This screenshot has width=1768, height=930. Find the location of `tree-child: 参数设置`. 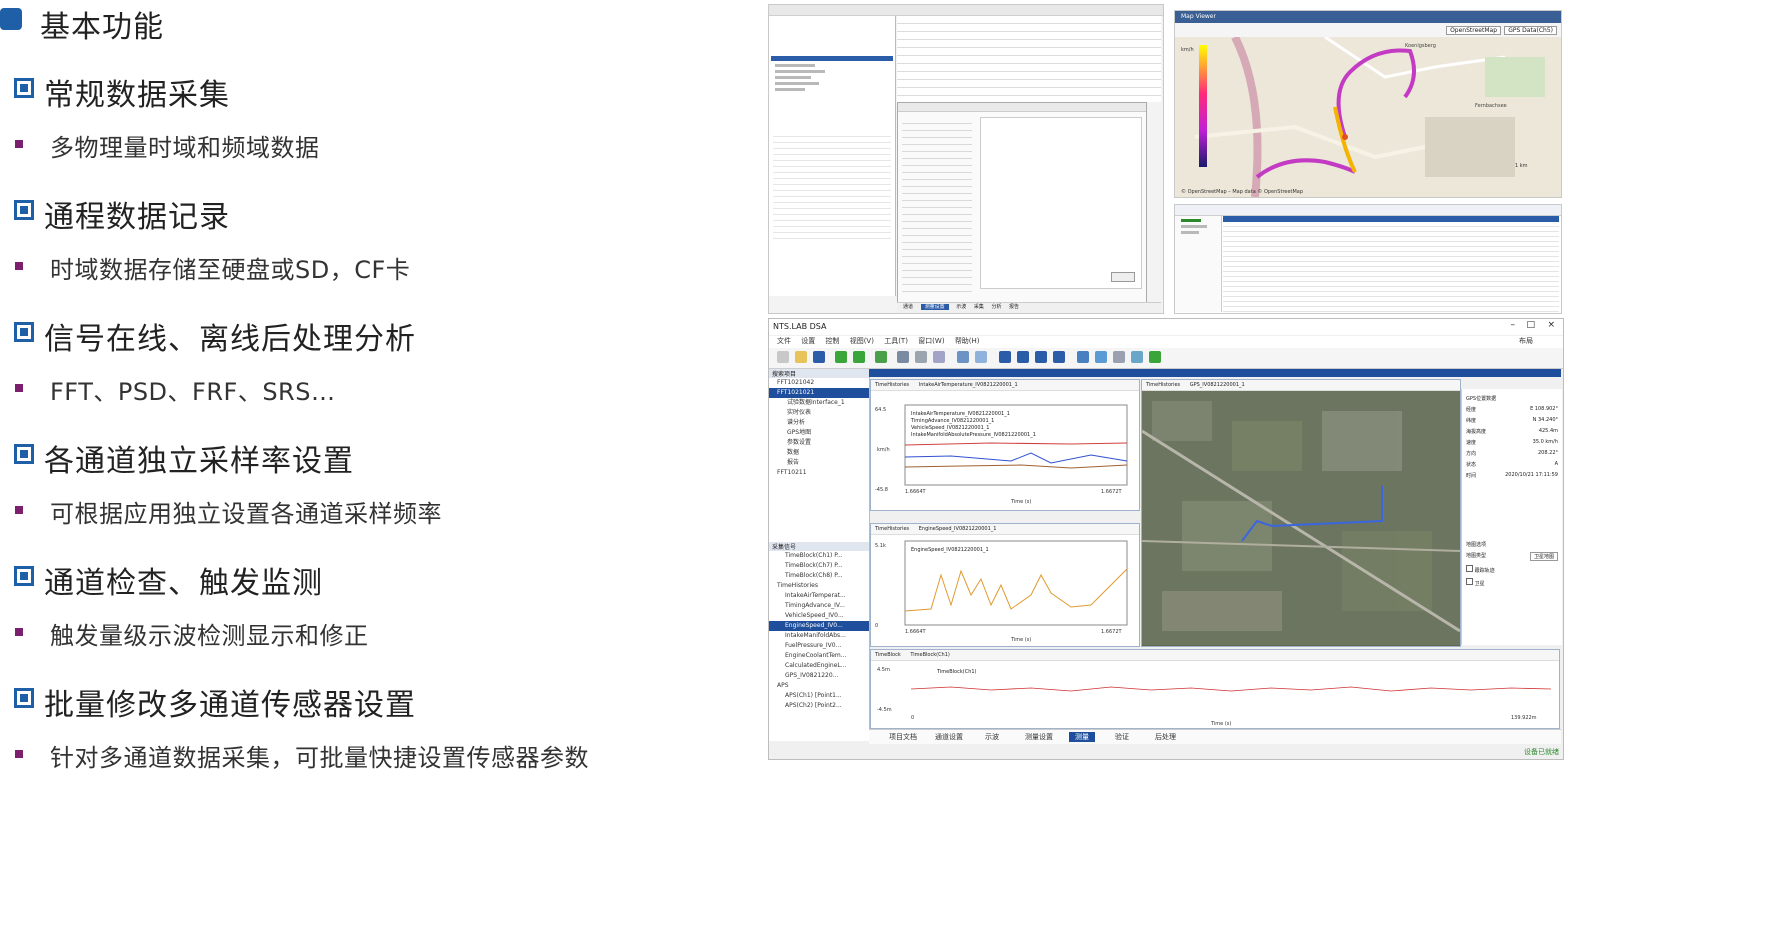

tree-child: 参数设置 is located at coordinates (819, 443).